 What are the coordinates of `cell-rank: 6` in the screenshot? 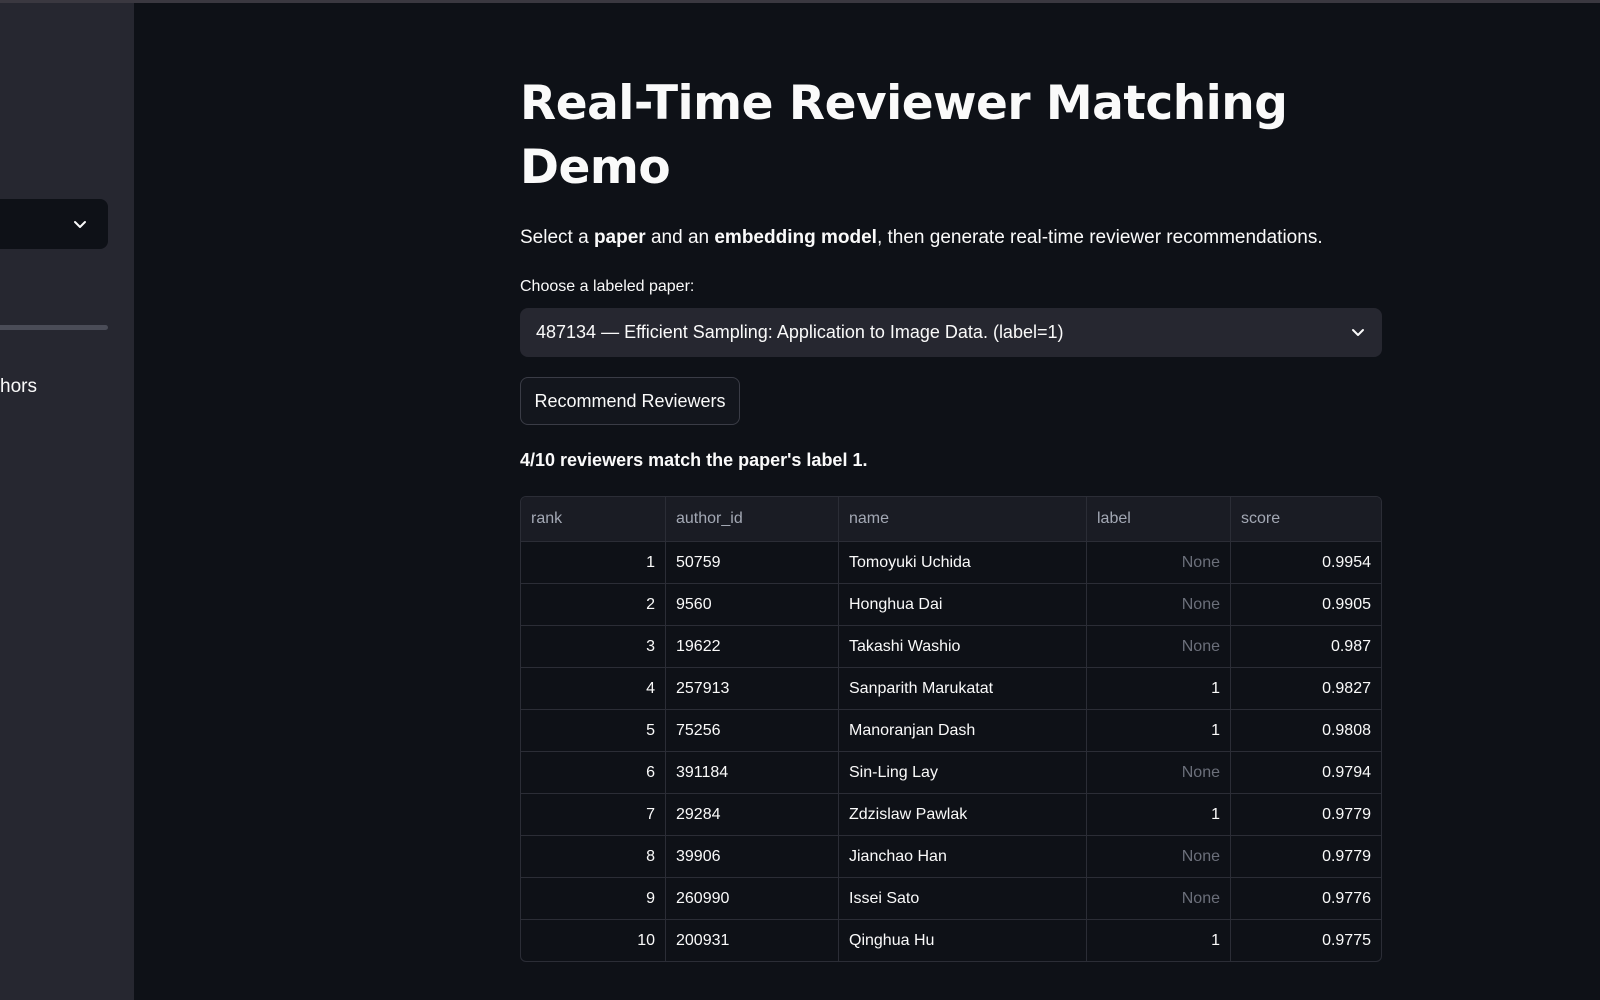 It's located at (593, 772).